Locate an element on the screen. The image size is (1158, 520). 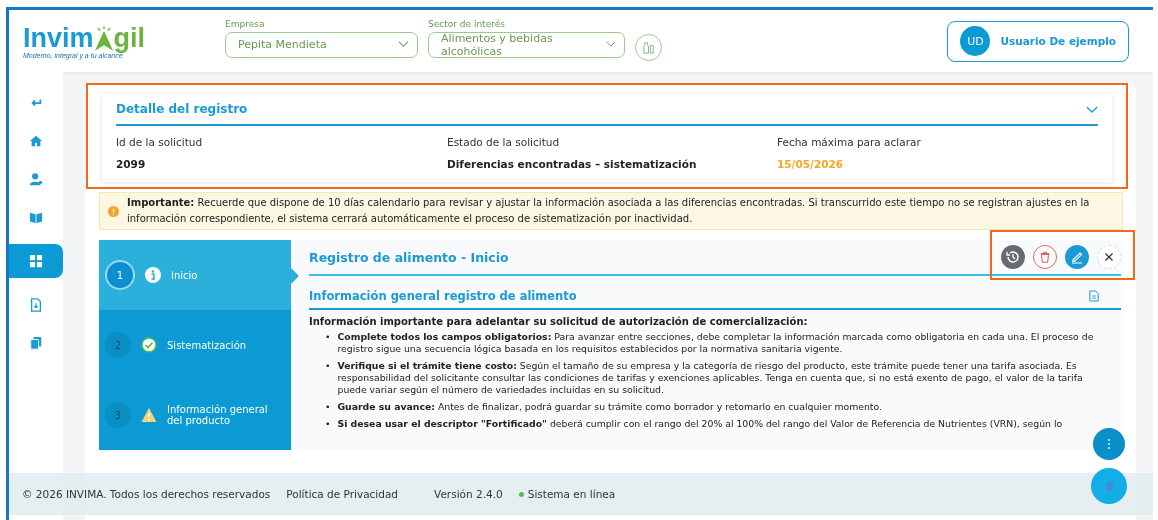
document-icon is located at coordinates (1094, 296).